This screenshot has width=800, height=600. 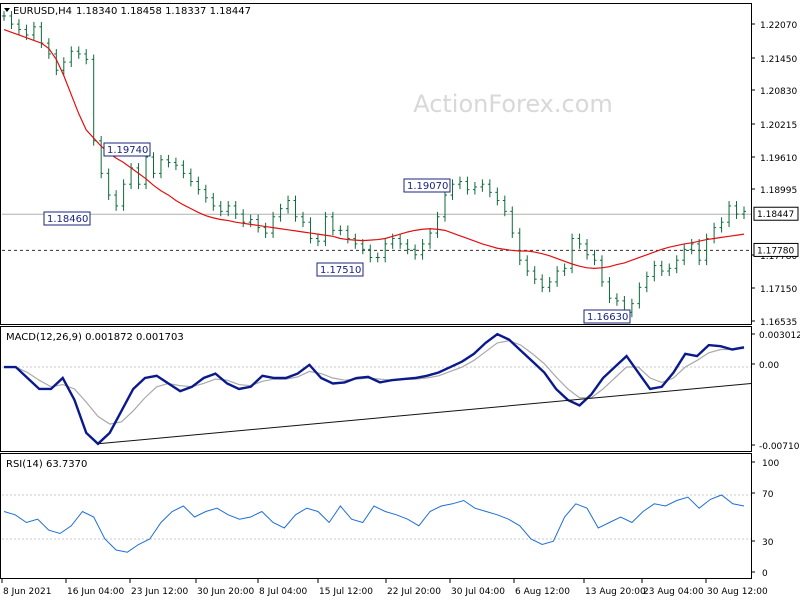 I want to click on rsi-axis-label: 100, so click(x=770, y=464).